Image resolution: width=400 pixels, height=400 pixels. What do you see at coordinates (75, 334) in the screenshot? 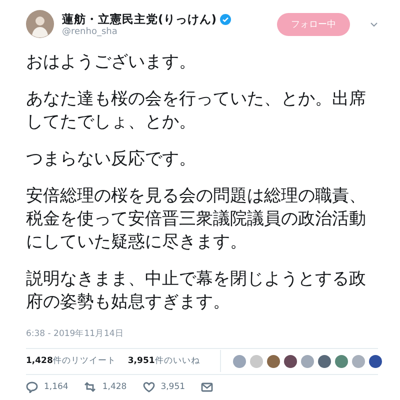
I see `timestamp: 6:38 - 2019年11月14日` at bounding box center [75, 334].